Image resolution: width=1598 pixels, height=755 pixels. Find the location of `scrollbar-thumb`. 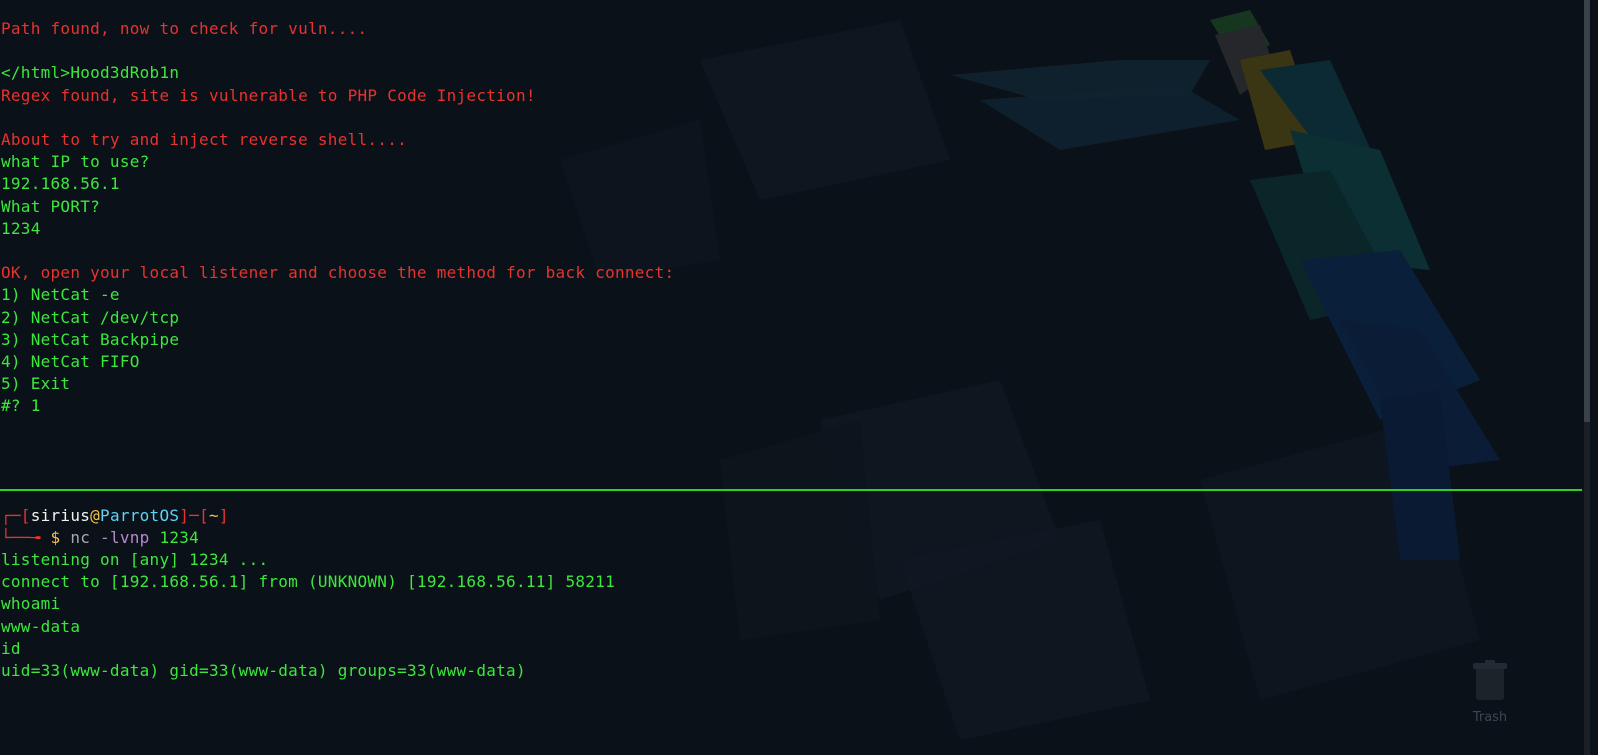

scrollbar-thumb is located at coordinates (1587, 211).